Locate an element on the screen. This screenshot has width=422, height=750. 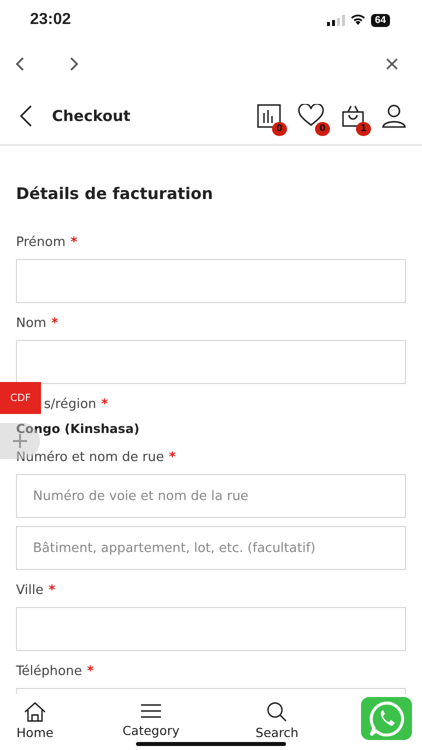
field-label: Ville is located at coordinates (30, 590).